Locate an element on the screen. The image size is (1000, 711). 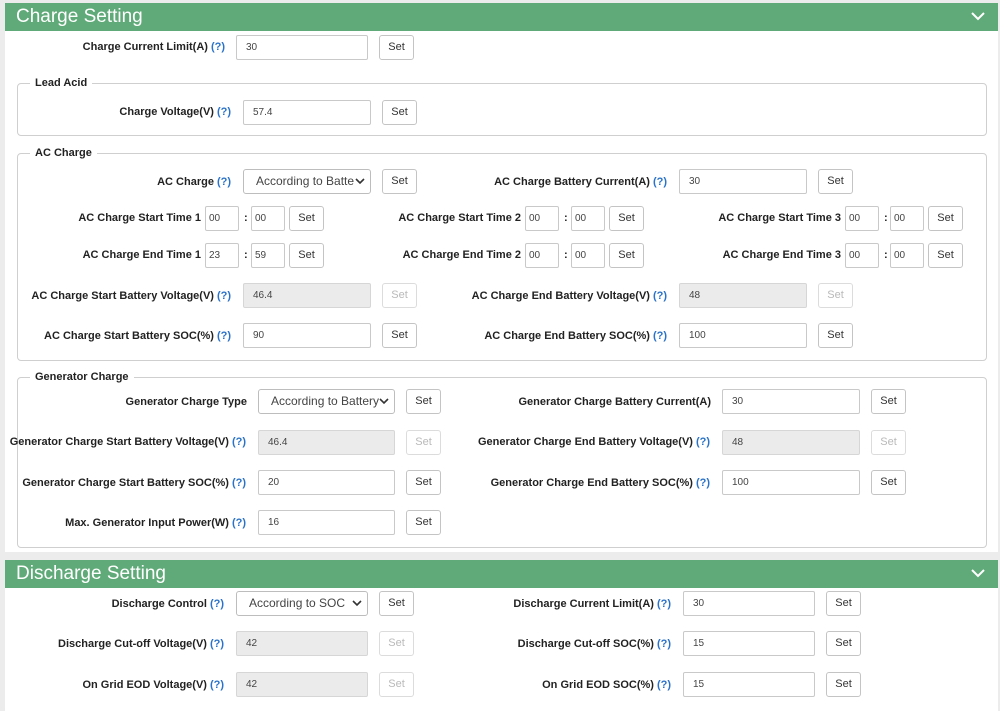
discharge-current-limit-input: 30 is located at coordinates (749, 603).